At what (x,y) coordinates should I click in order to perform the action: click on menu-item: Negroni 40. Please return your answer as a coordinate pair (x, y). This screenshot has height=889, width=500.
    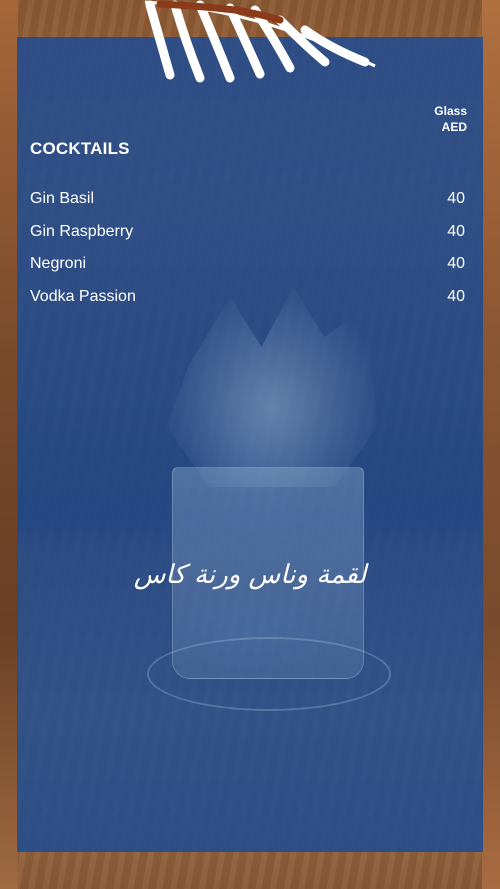
    Looking at the image, I should click on (247, 264).